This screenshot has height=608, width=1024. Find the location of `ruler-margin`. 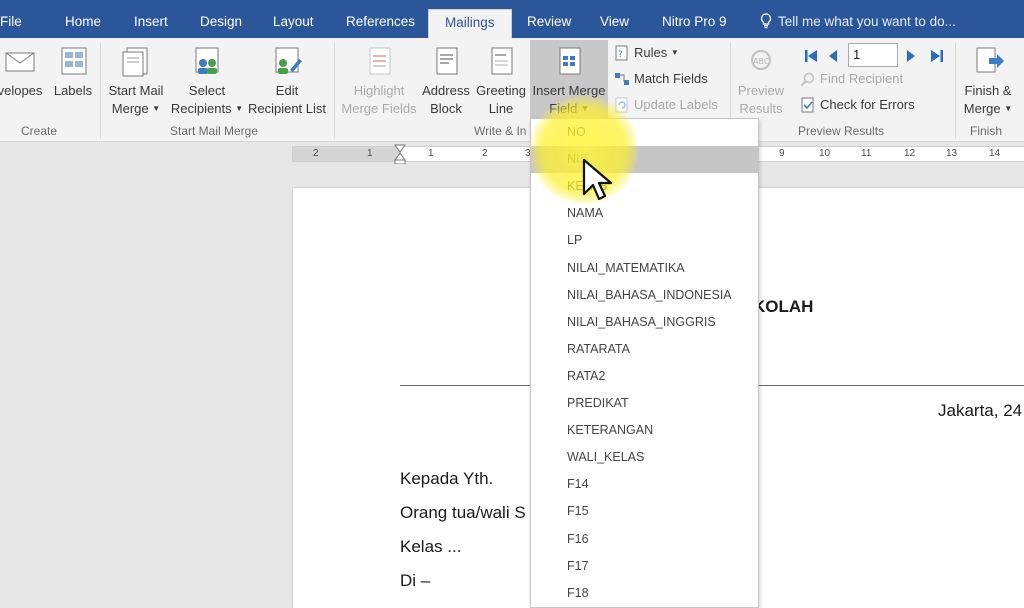

ruler-margin is located at coordinates (347, 154).